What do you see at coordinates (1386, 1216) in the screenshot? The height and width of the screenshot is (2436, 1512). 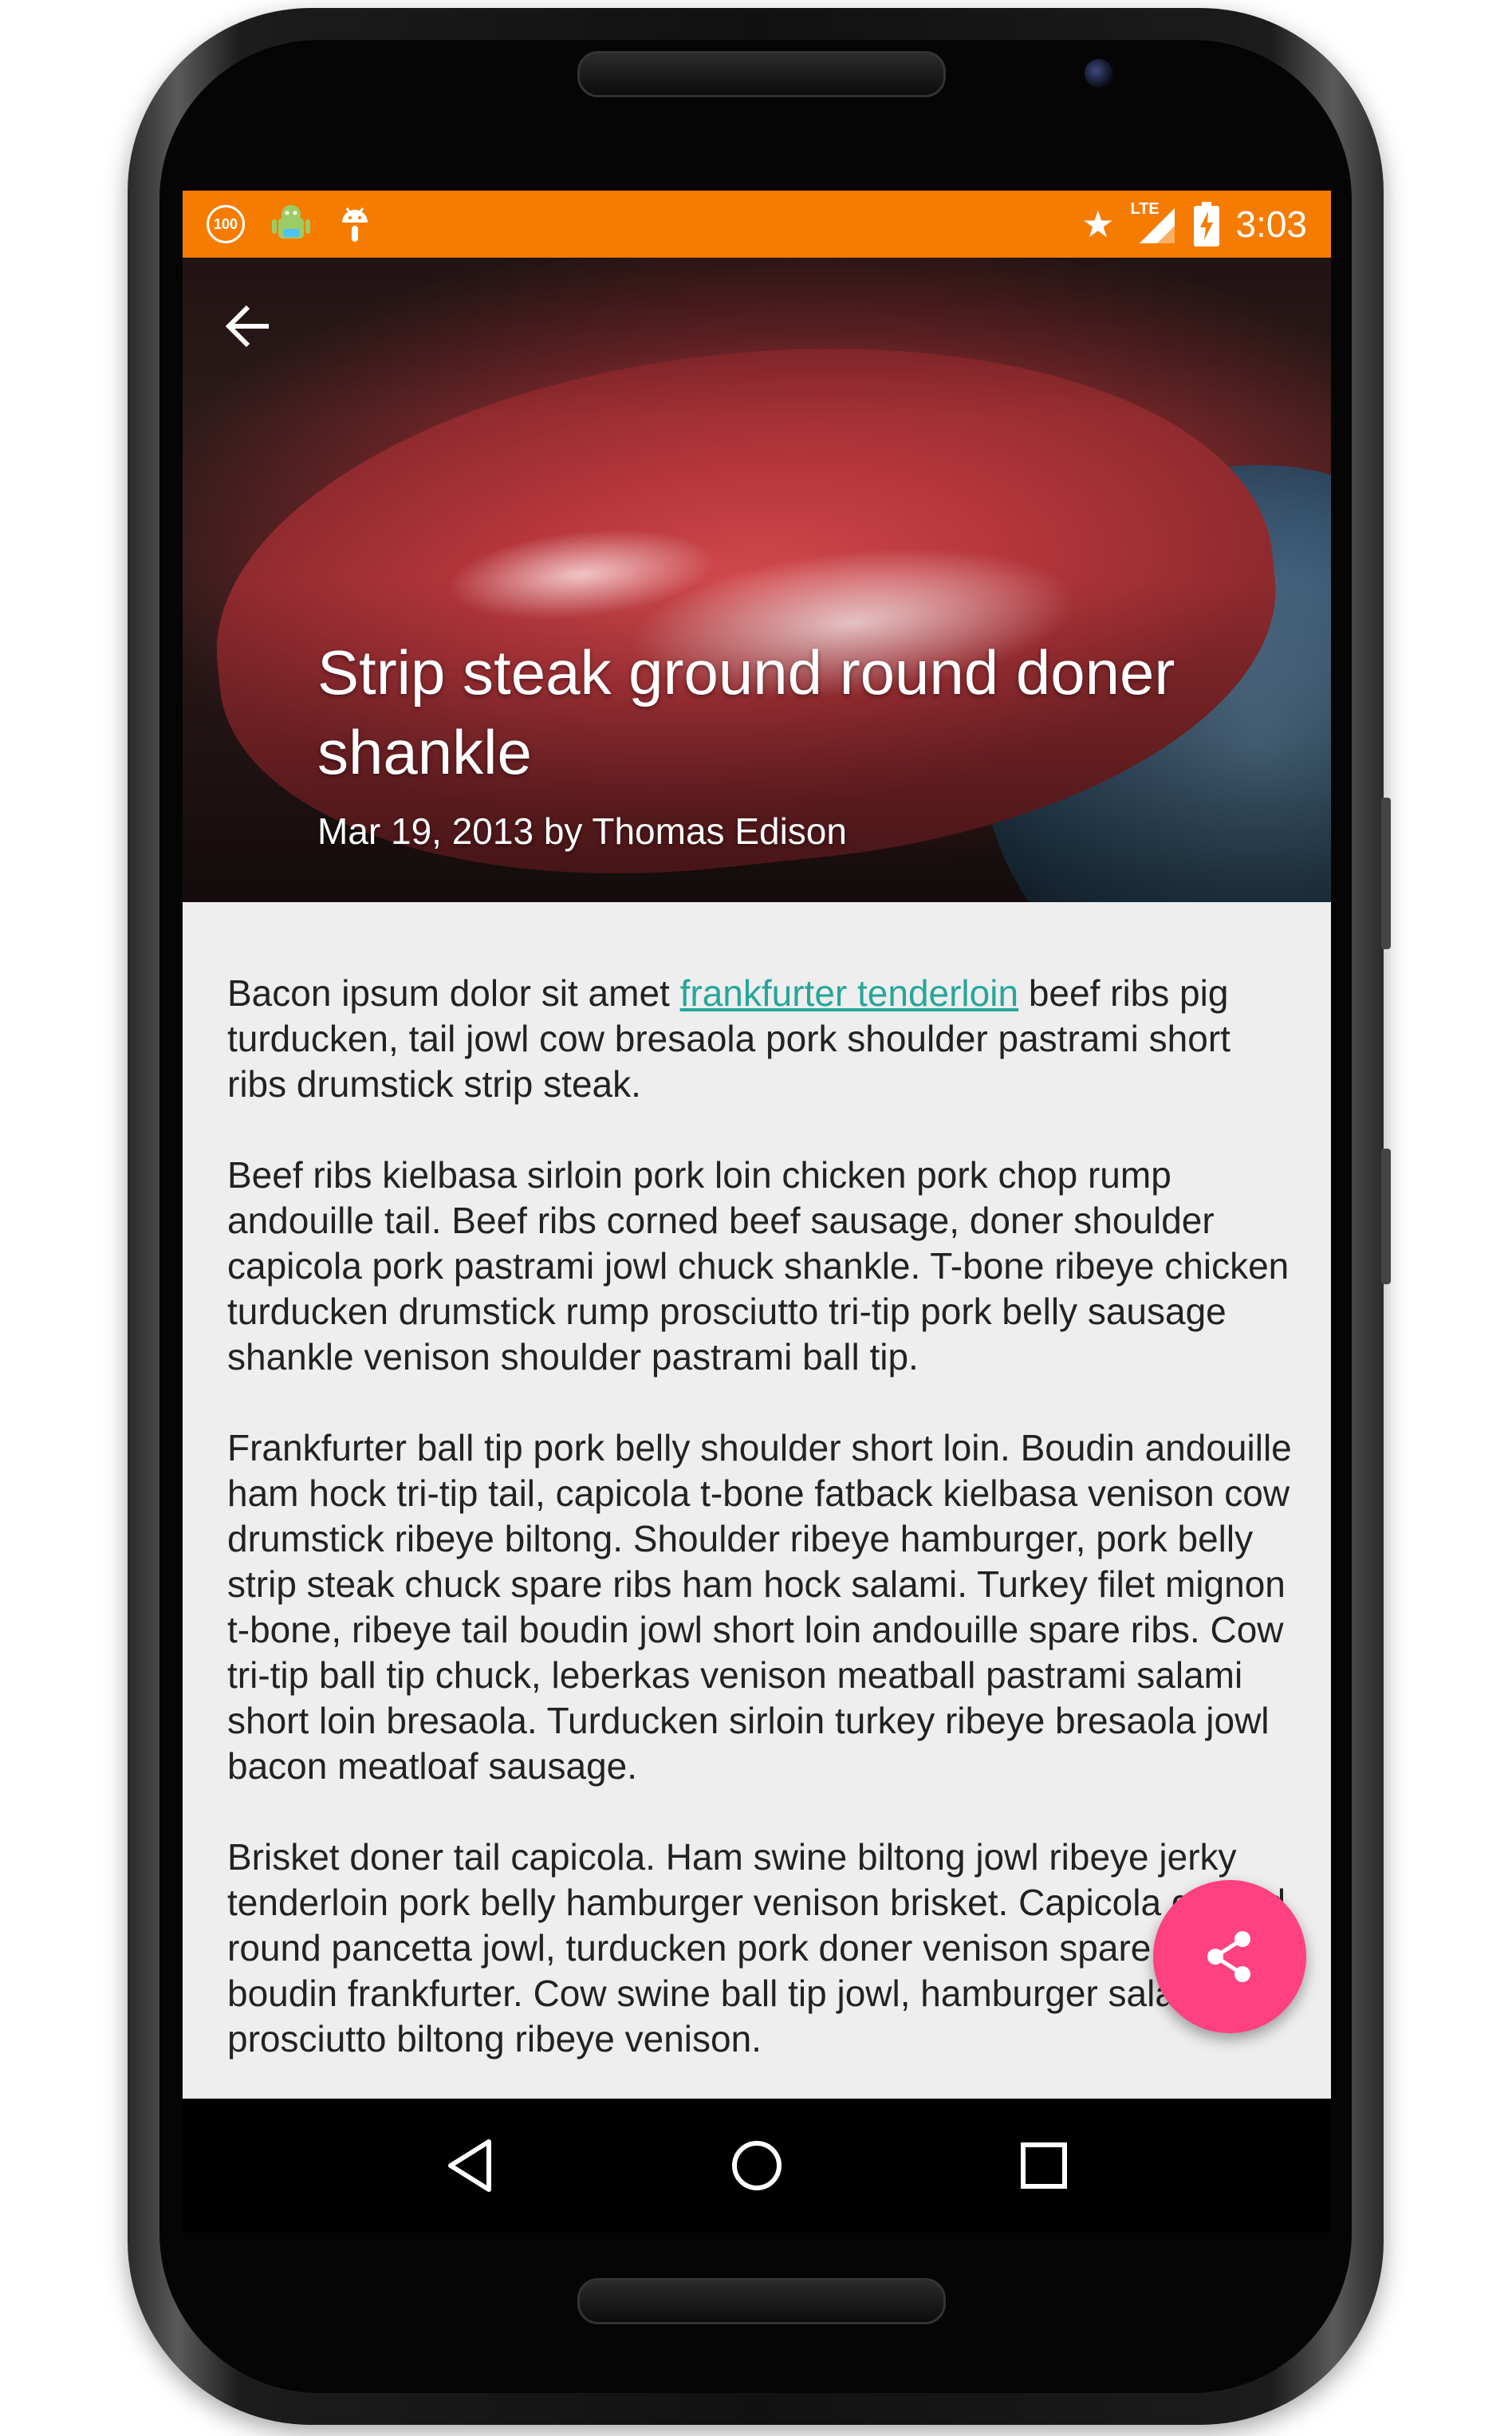 I see `volume-button` at bounding box center [1386, 1216].